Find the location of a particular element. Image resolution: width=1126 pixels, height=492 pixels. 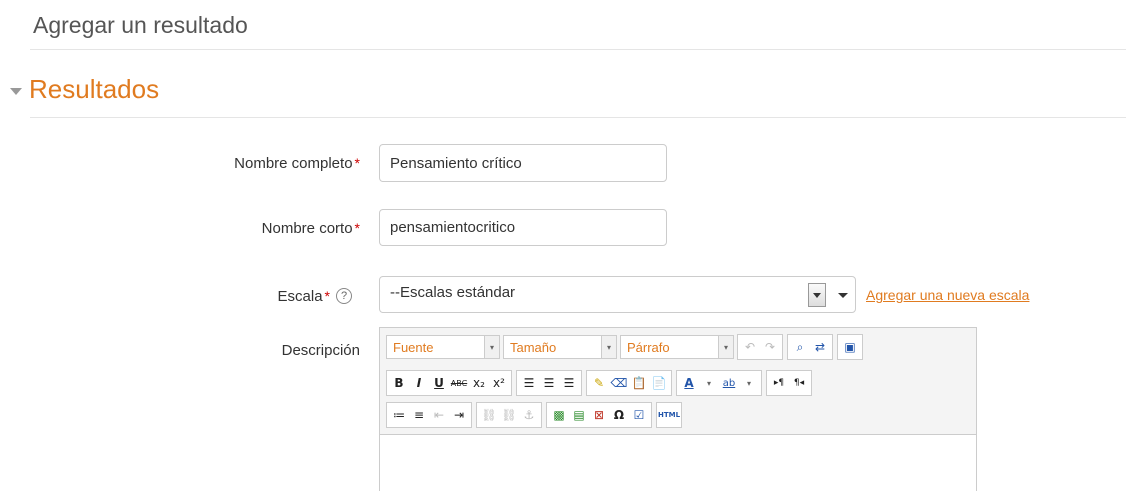

format-label: Párrafo is located at coordinates (648, 347).